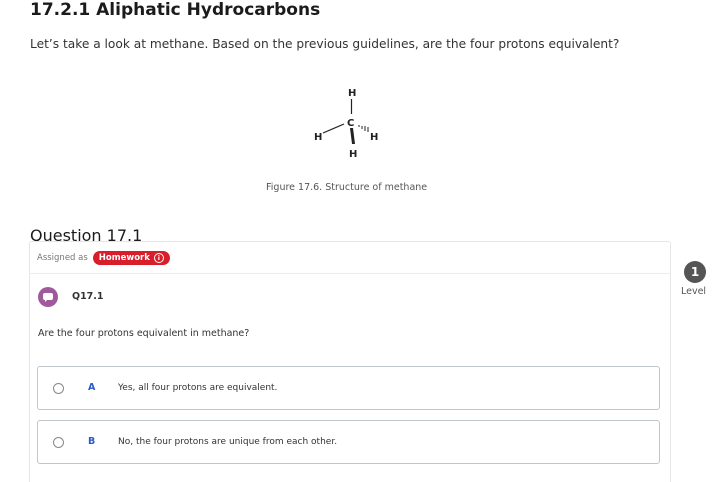  What do you see at coordinates (124, 258) in the screenshot?
I see `homework-label: Homework` at bounding box center [124, 258].